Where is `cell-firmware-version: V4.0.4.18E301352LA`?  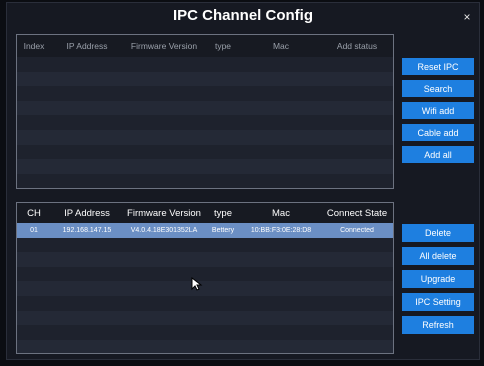 cell-firmware-version: V4.0.4.18E301352LA is located at coordinates (164, 230).